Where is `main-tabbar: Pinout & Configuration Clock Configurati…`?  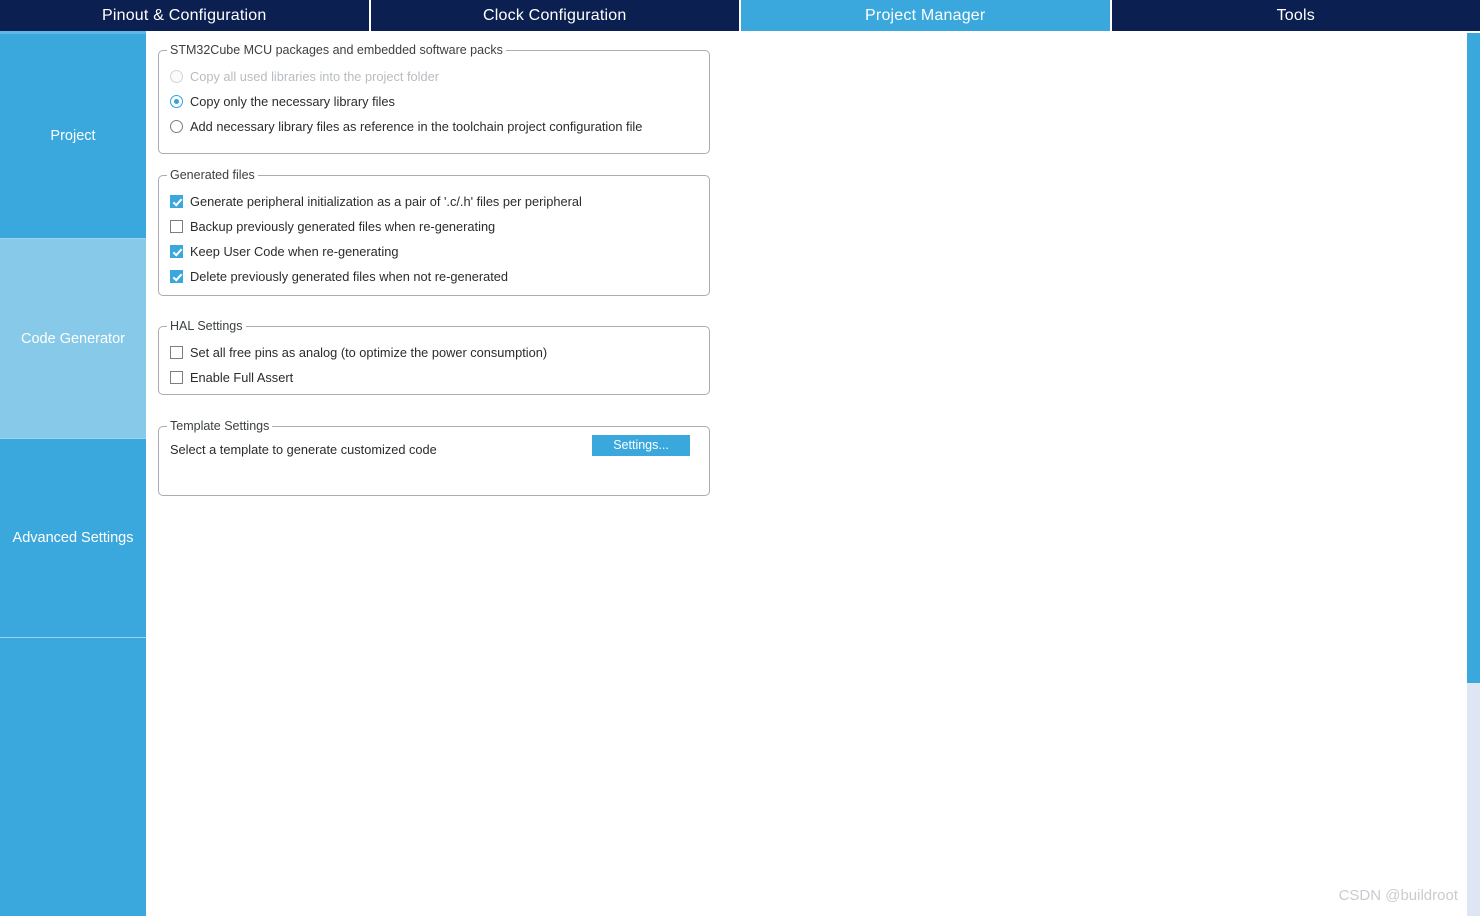
main-tabbar: Pinout & Configuration Clock Configurati… is located at coordinates (740, 15).